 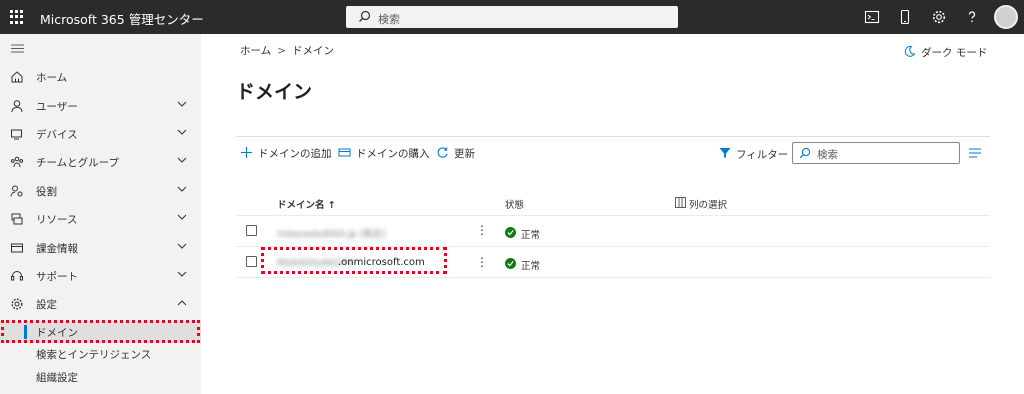 I want to click on sidebar-subitem-search-intelligence: 検索とインテリジェンス, so click(x=100, y=354).